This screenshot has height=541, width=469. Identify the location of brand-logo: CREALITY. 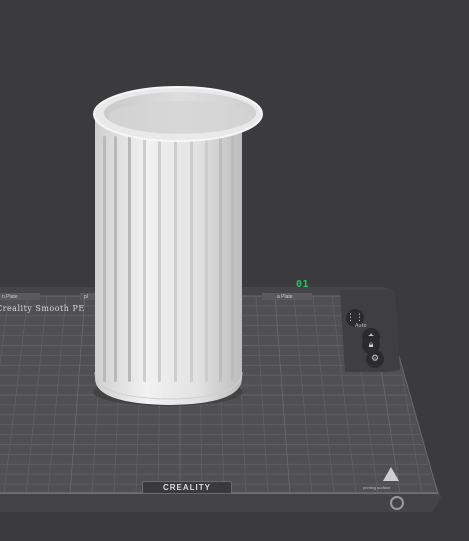
(187, 487).